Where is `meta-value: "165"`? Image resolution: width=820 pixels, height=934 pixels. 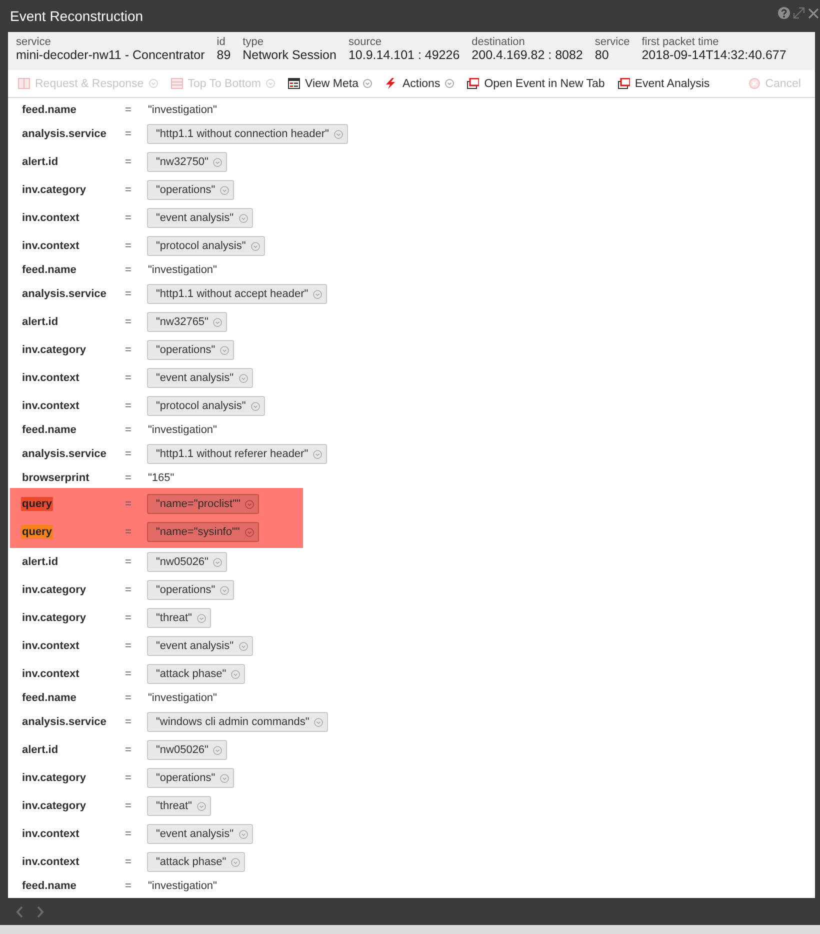 meta-value: "165" is located at coordinates (161, 478).